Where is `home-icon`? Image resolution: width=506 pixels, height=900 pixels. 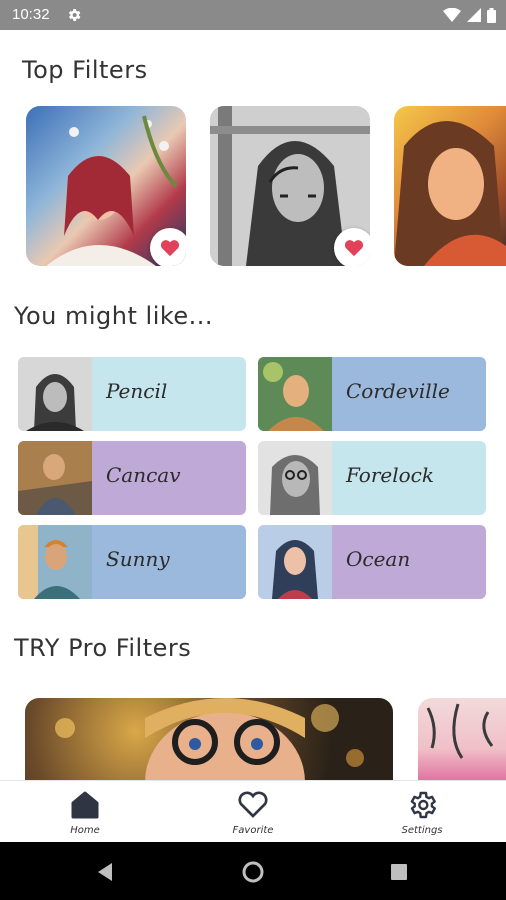
home-icon is located at coordinates (85, 805).